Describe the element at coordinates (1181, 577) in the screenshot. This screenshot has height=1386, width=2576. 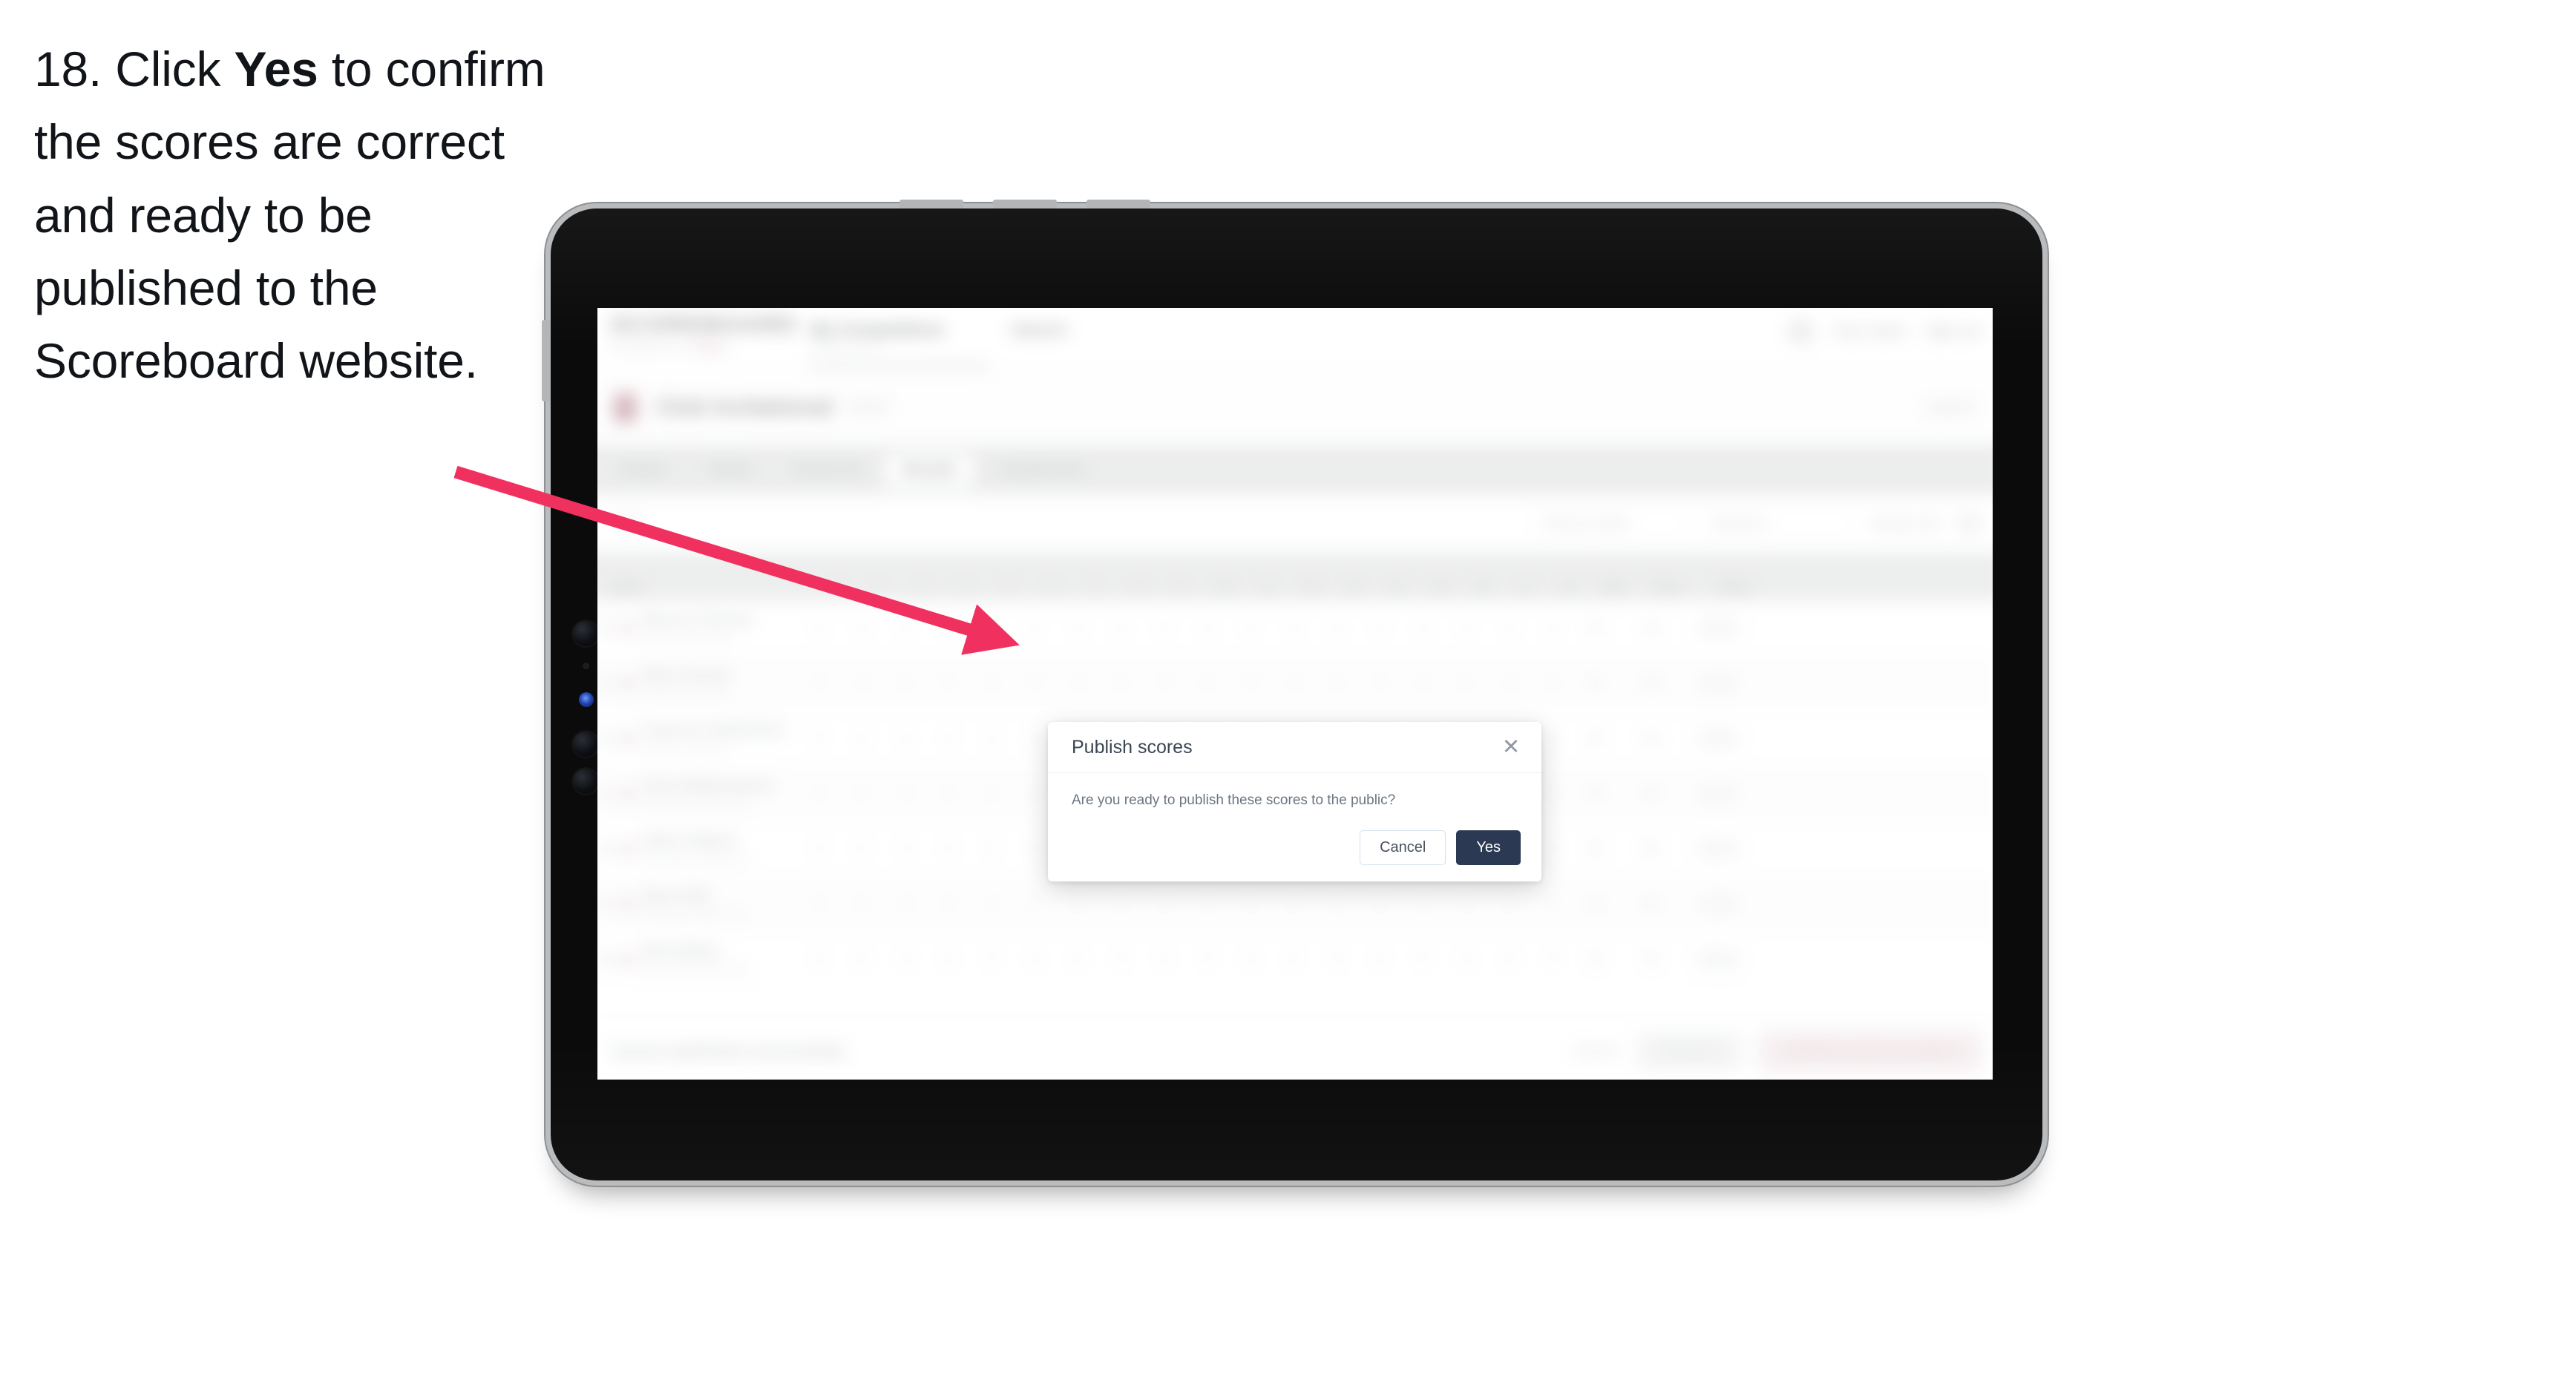
I see `table-column-header: 9` at that location.